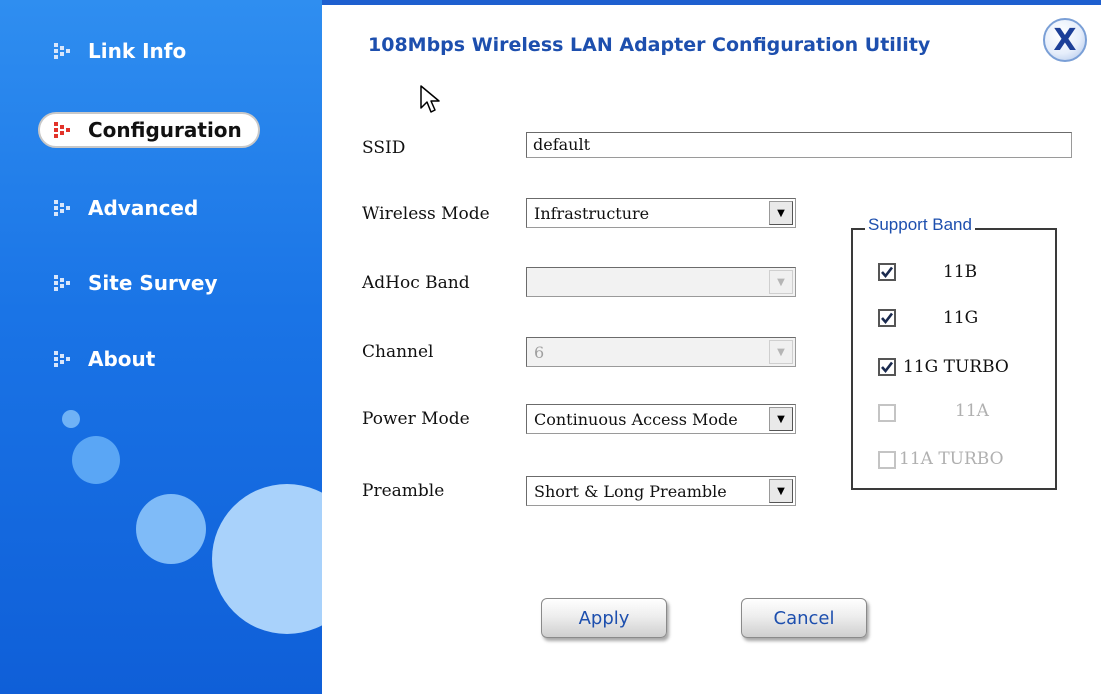  Describe the element at coordinates (920, 225) in the screenshot. I see `support-band-legend: Support Band` at that location.